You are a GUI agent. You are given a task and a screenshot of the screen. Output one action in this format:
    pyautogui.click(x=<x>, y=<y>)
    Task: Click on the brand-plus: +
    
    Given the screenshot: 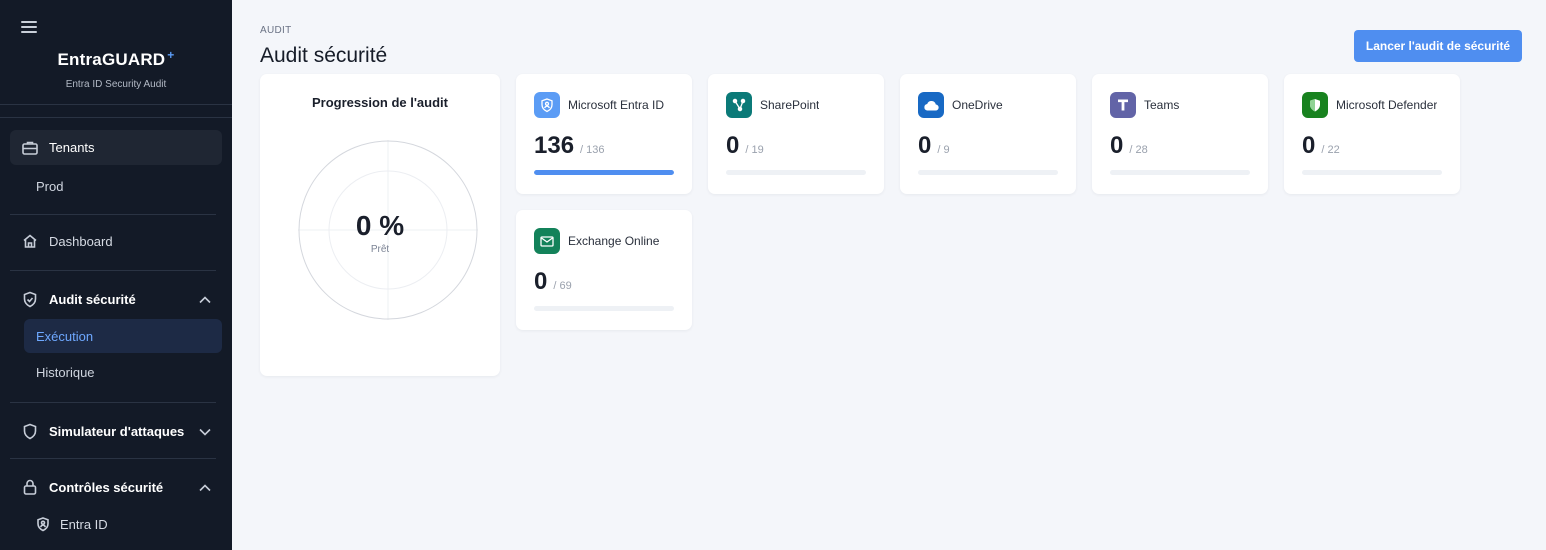 What is the action you would take?
    pyautogui.click(x=171, y=55)
    